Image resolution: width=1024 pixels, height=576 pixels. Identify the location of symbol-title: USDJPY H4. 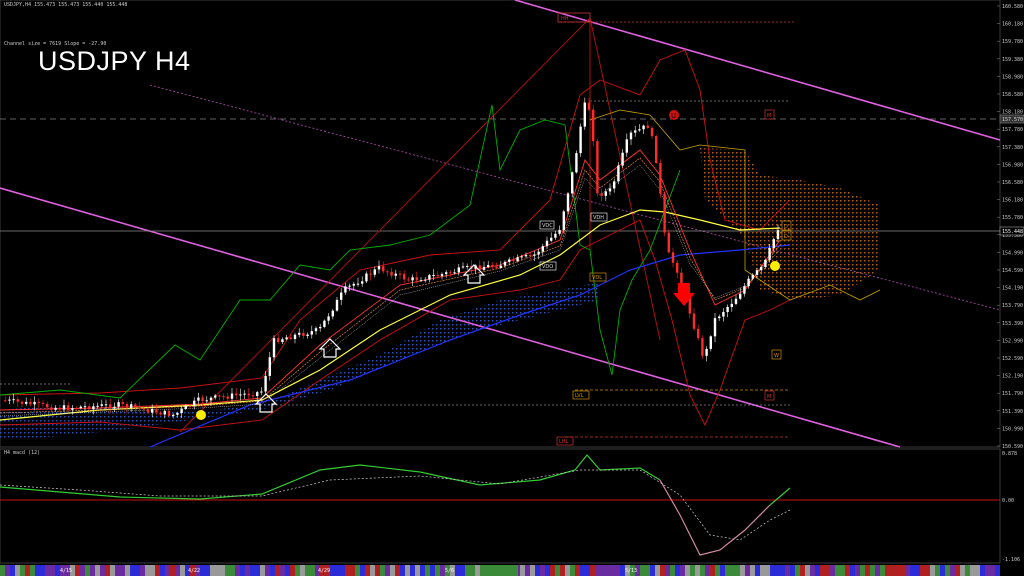
(114, 61).